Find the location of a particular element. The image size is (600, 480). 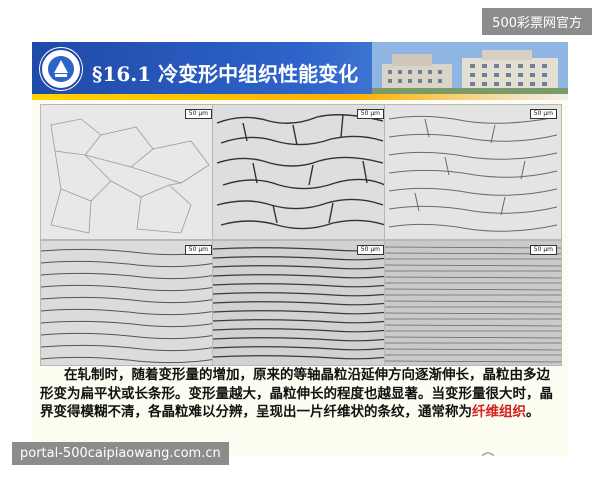

page-title: §16.1 冷变形中组织性能变化 is located at coordinates (225, 74).